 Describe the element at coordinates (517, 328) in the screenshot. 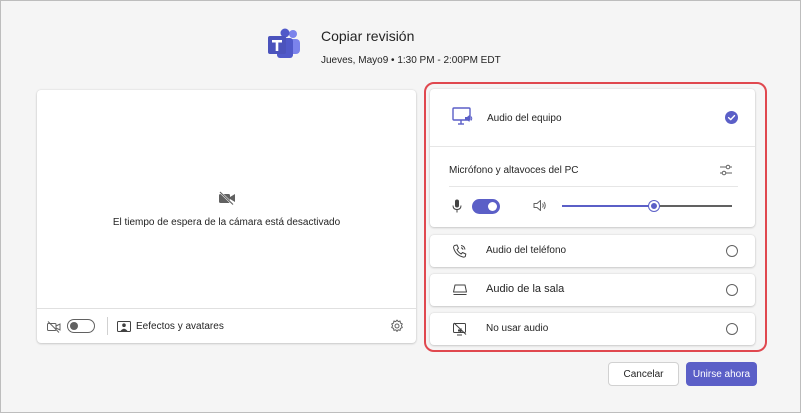

I see `no-audio-label: No usar audio` at that location.